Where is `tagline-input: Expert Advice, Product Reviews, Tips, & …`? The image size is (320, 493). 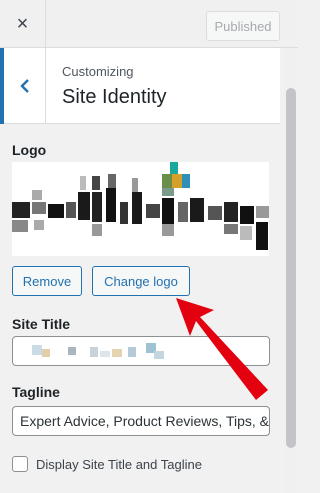
tagline-input: Expert Advice, Product Reviews, Tips, & … is located at coordinates (141, 421).